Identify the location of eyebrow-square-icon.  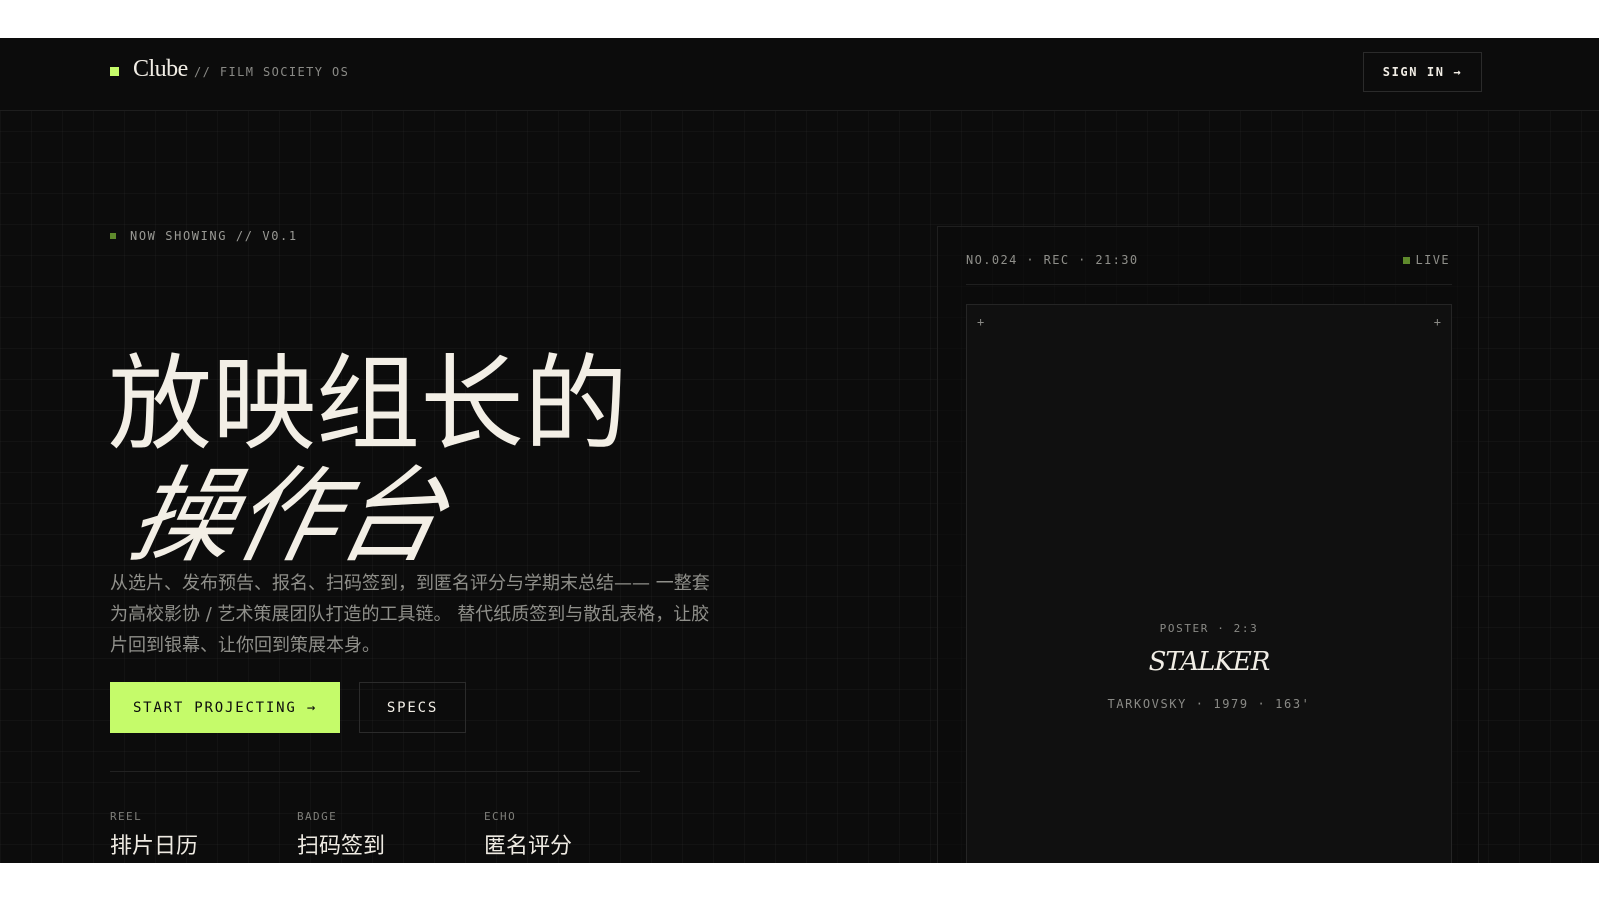
(113, 236).